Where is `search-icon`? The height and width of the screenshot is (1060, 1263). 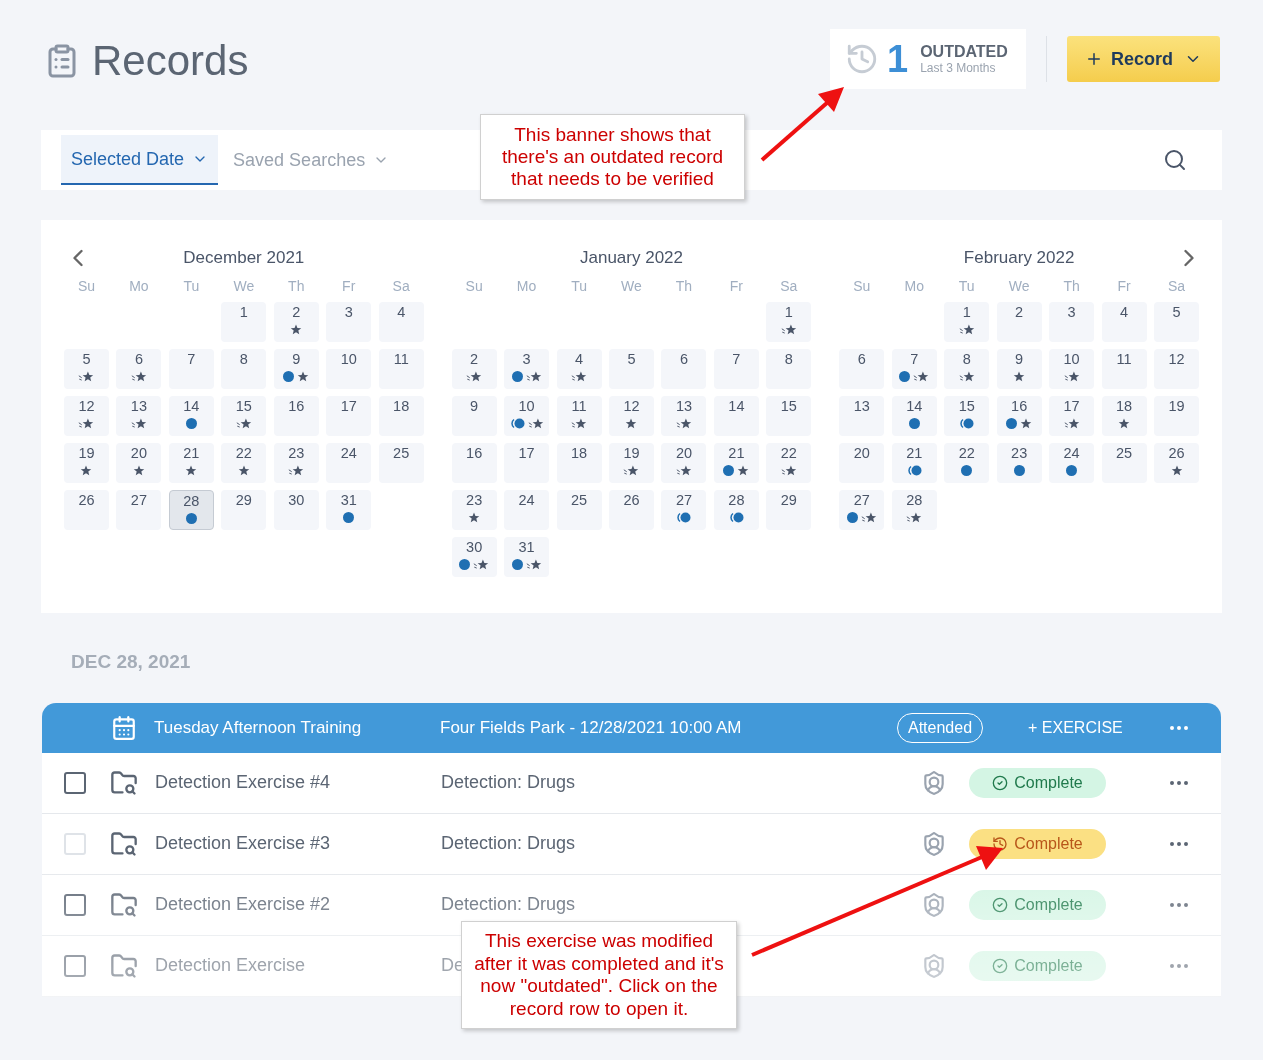
search-icon is located at coordinates (1175, 160).